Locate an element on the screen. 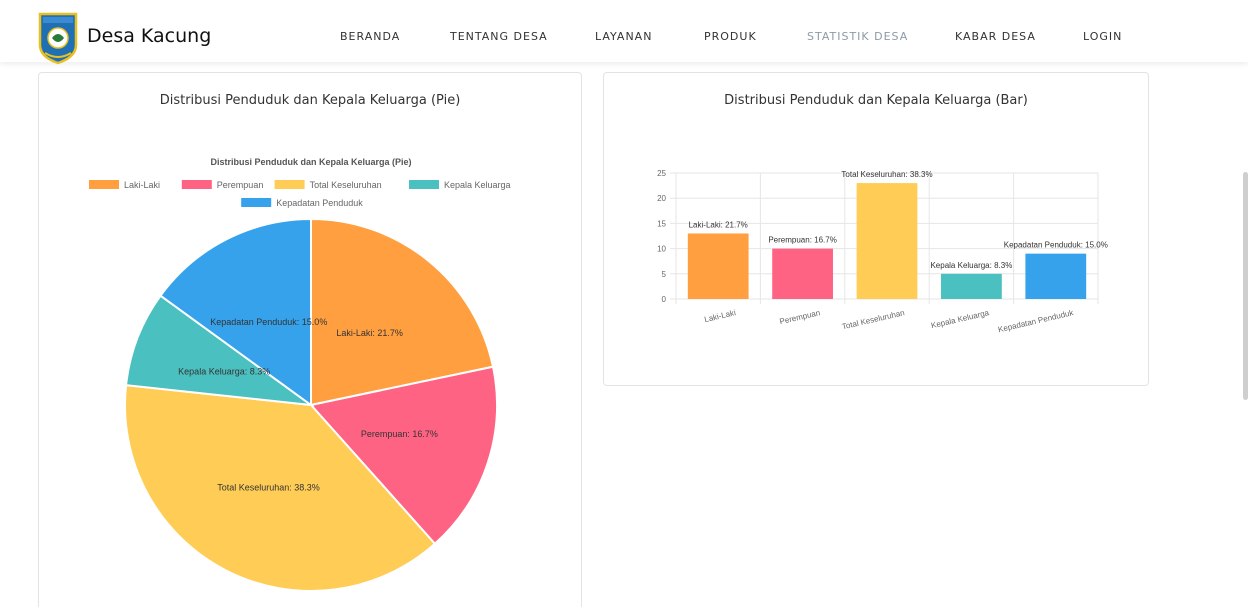 The image size is (1248, 607). nav-statistik-desa: STATISTIK DESA is located at coordinates (857, 36).